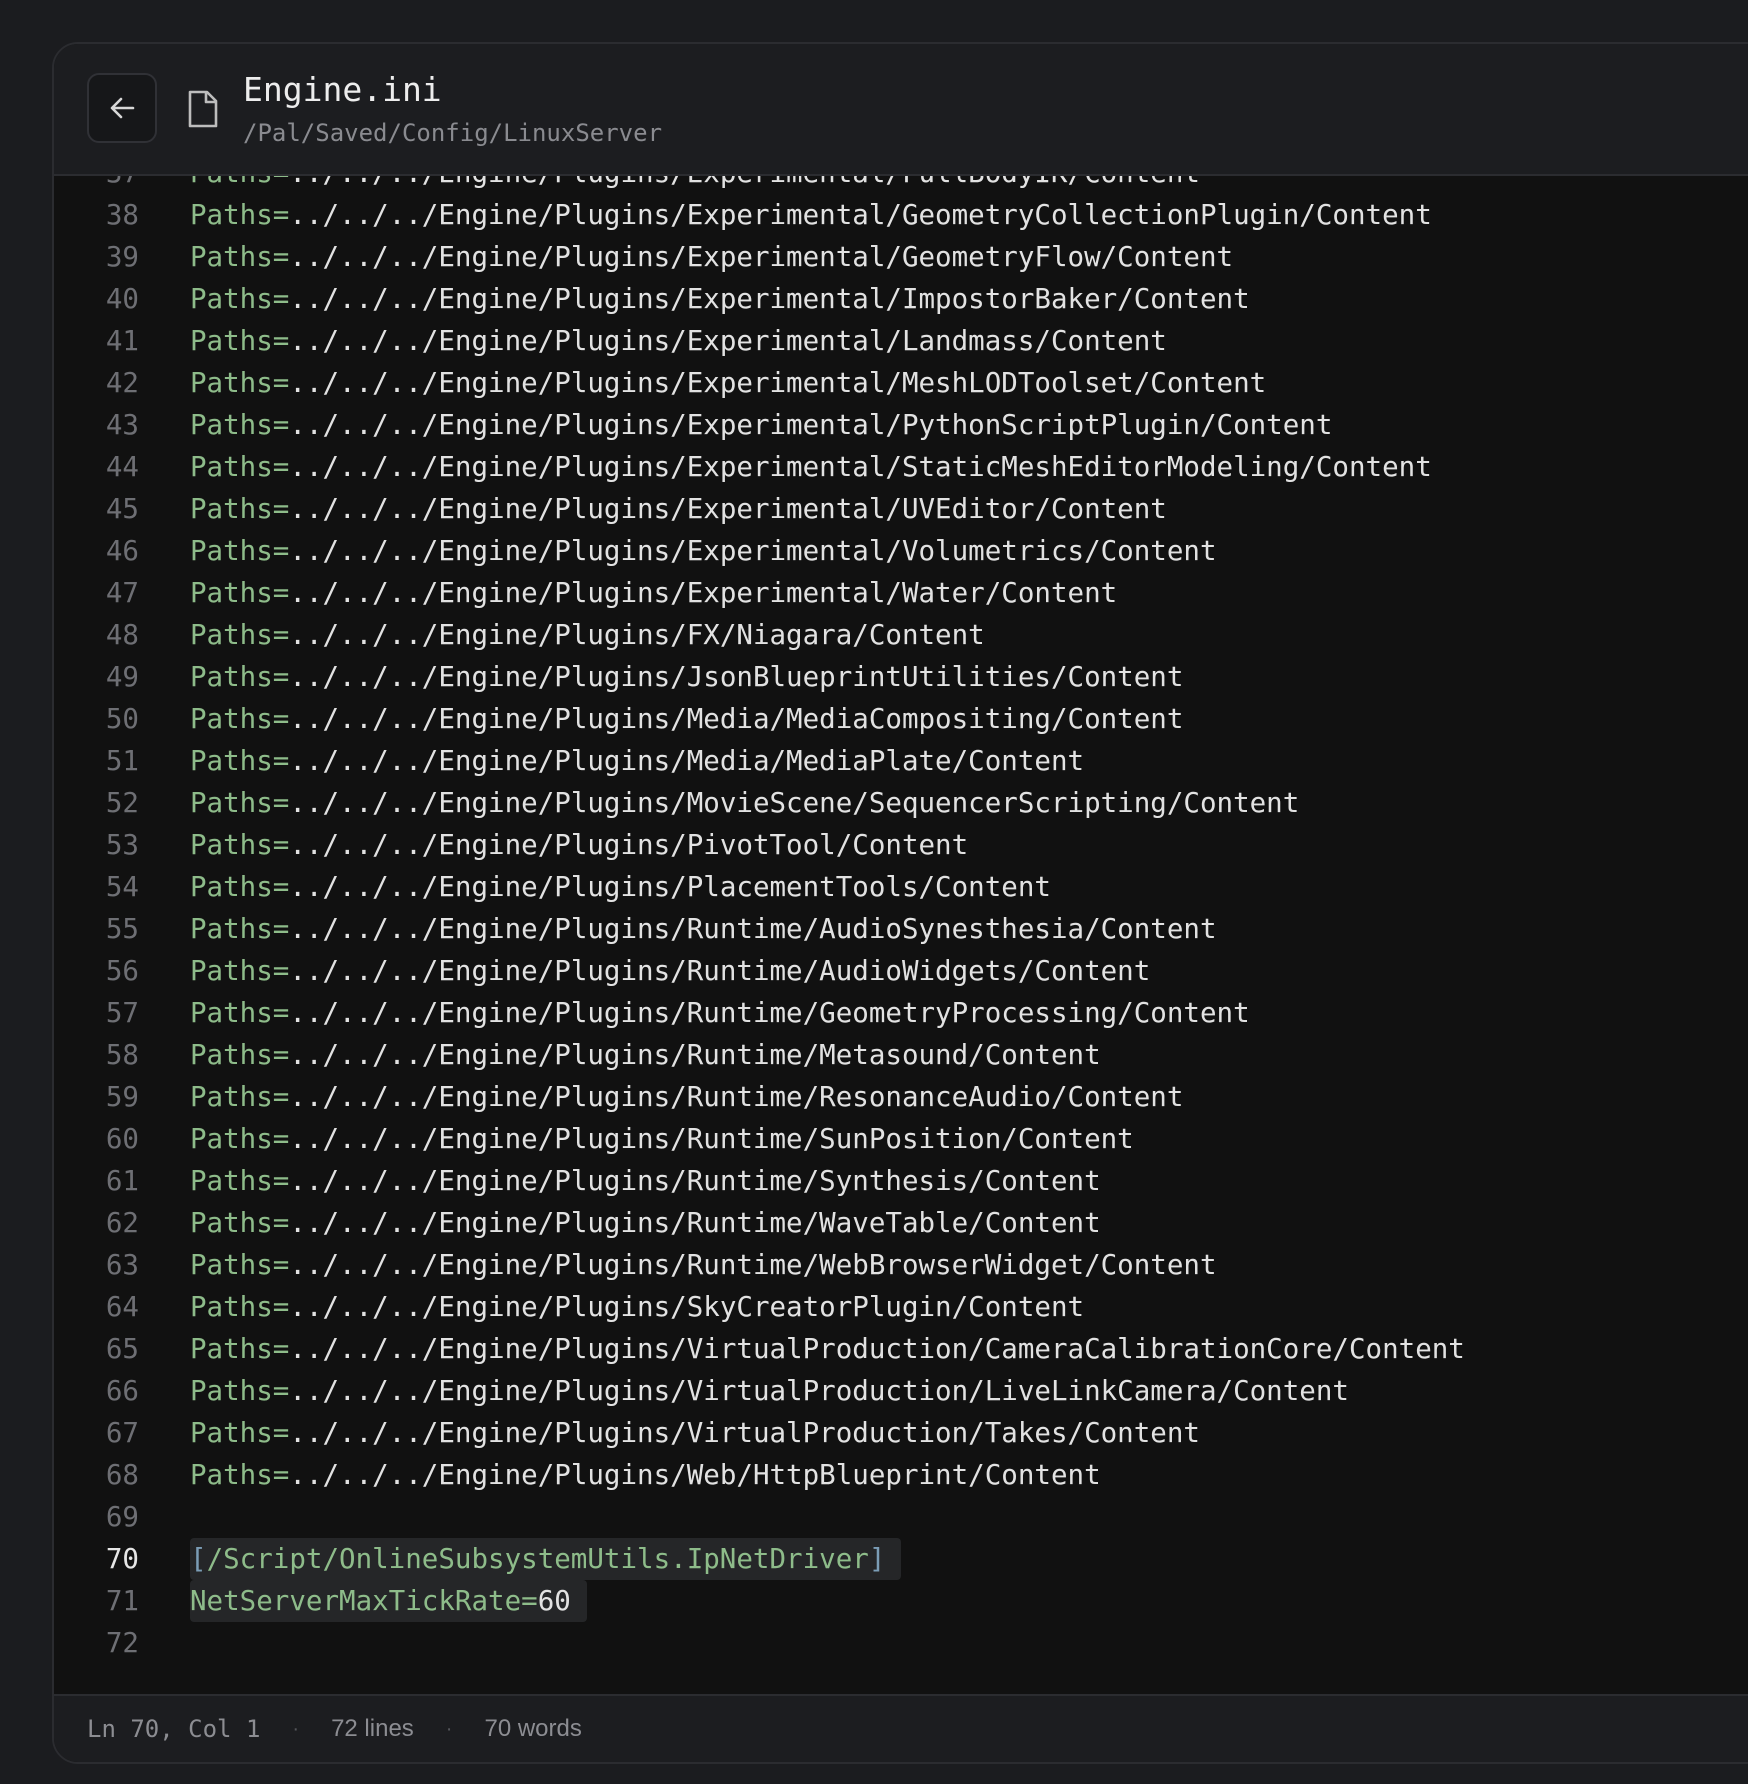 The height and width of the screenshot is (1784, 1748). Describe the element at coordinates (122, 593) in the screenshot. I see `line-number: 47` at that location.